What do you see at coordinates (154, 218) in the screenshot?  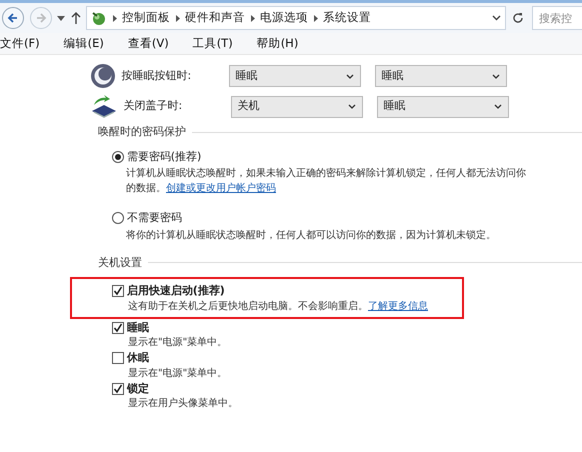 I see `option-label: 不需要密码` at bounding box center [154, 218].